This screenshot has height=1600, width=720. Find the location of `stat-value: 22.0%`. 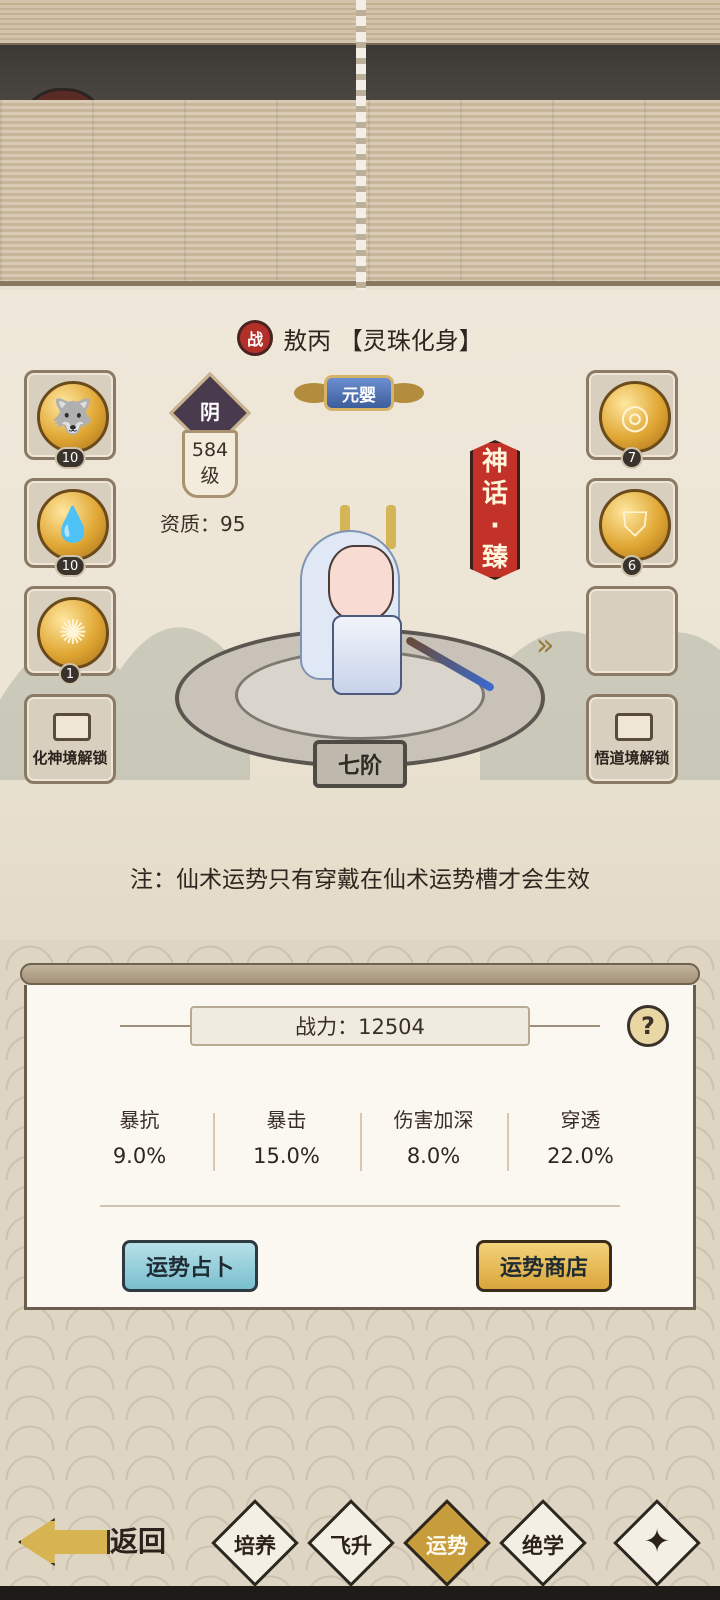

stat-value: 22.0% is located at coordinates (580, 1156).